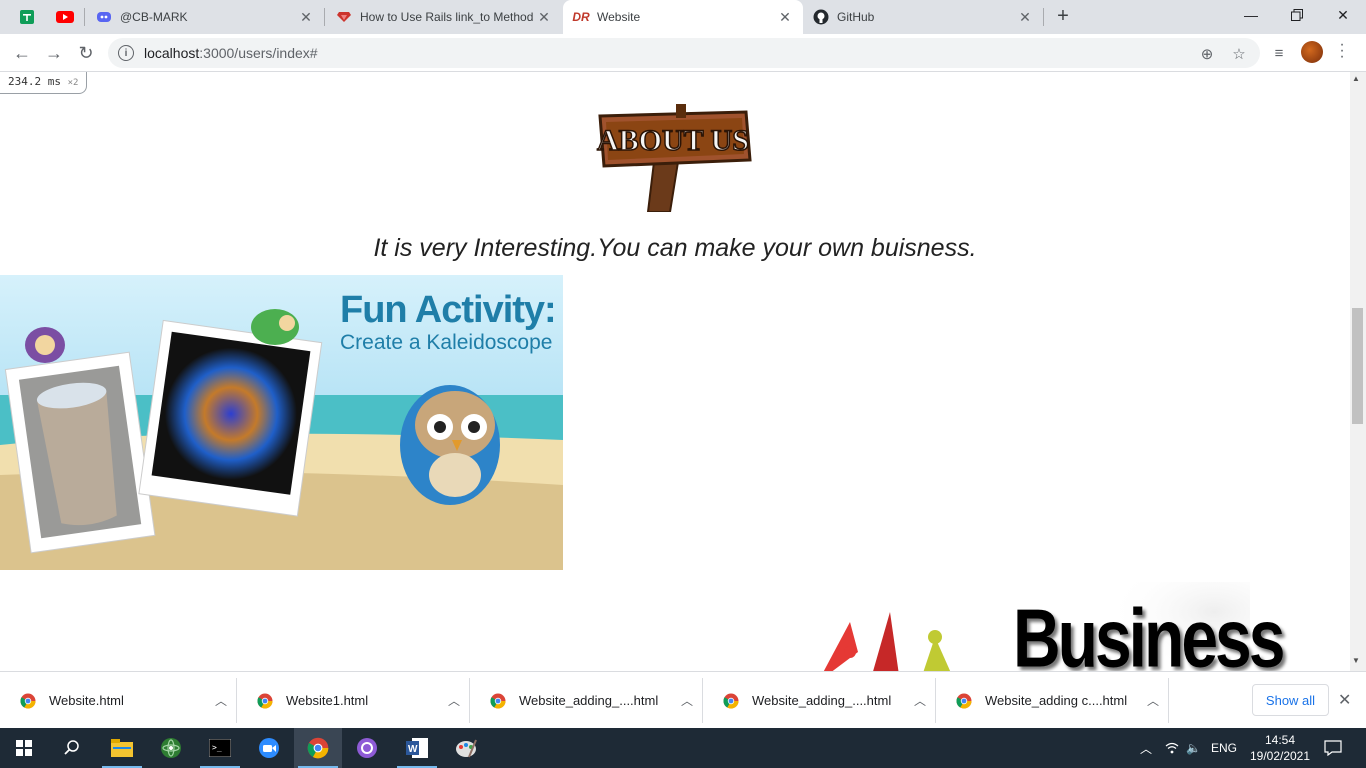  I want to click on pinned-tab-sheets, so click(27, 17).